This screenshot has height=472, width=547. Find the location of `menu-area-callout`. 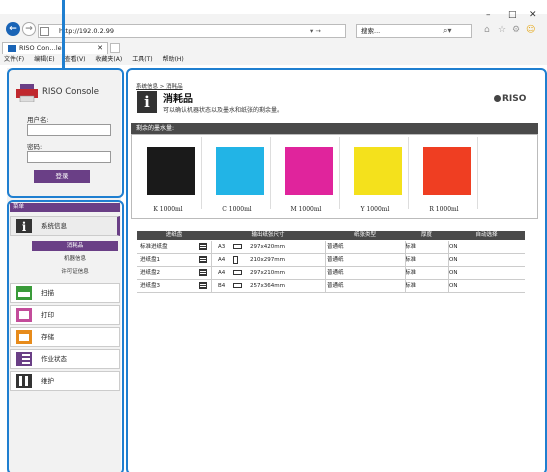

menu-area-callout is located at coordinates (65, 336).